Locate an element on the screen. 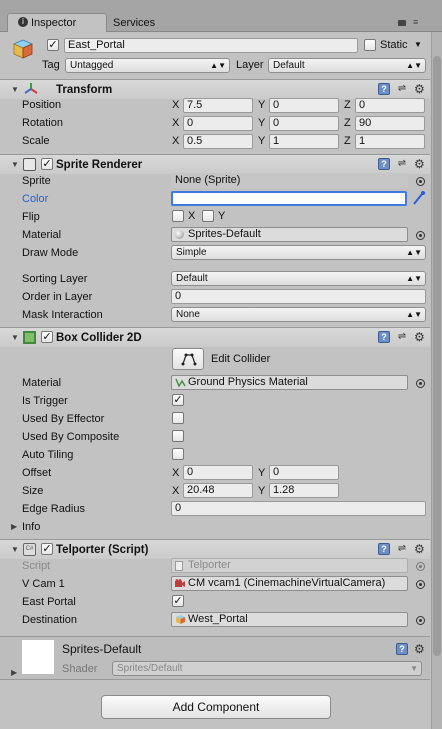  shader-dropdown: Sprites/Default ▼ is located at coordinates (267, 668).